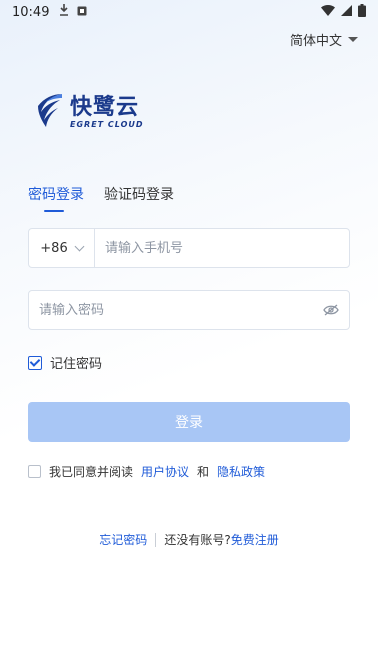 Image resolution: width=378 pixels, height=672 pixels. I want to click on status-bar: 10:49, so click(189, 12).